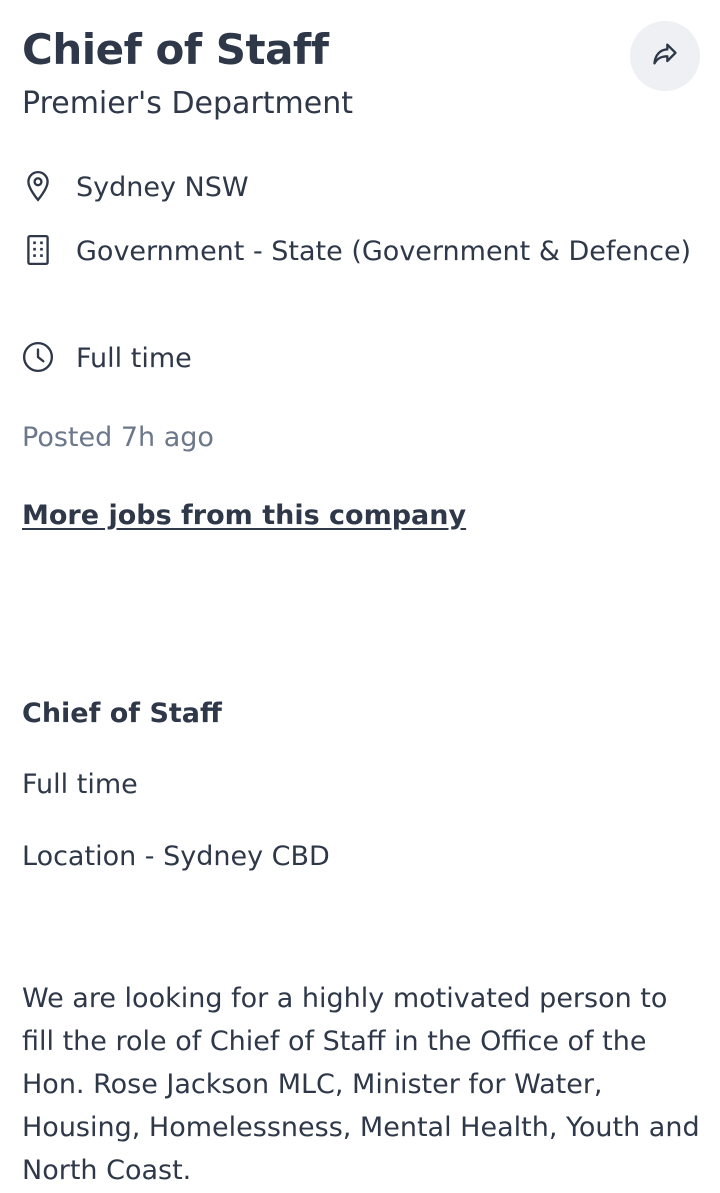 This screenshot has height=1193, width=720. What do you see at coordinates (80, 784) in the screenshot?
I see `description-work-type: Full time` at bounding box center [80, 784].